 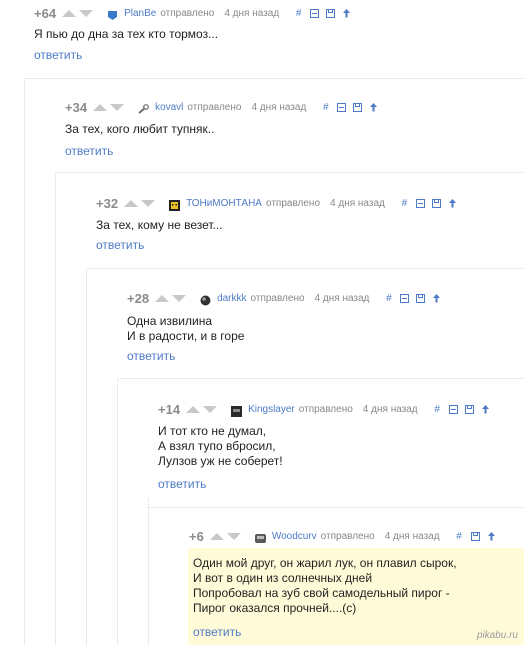 I want to click on comment-header: +28 darkkk отправлено 4 дня назад #, so click(x=287, y=298).